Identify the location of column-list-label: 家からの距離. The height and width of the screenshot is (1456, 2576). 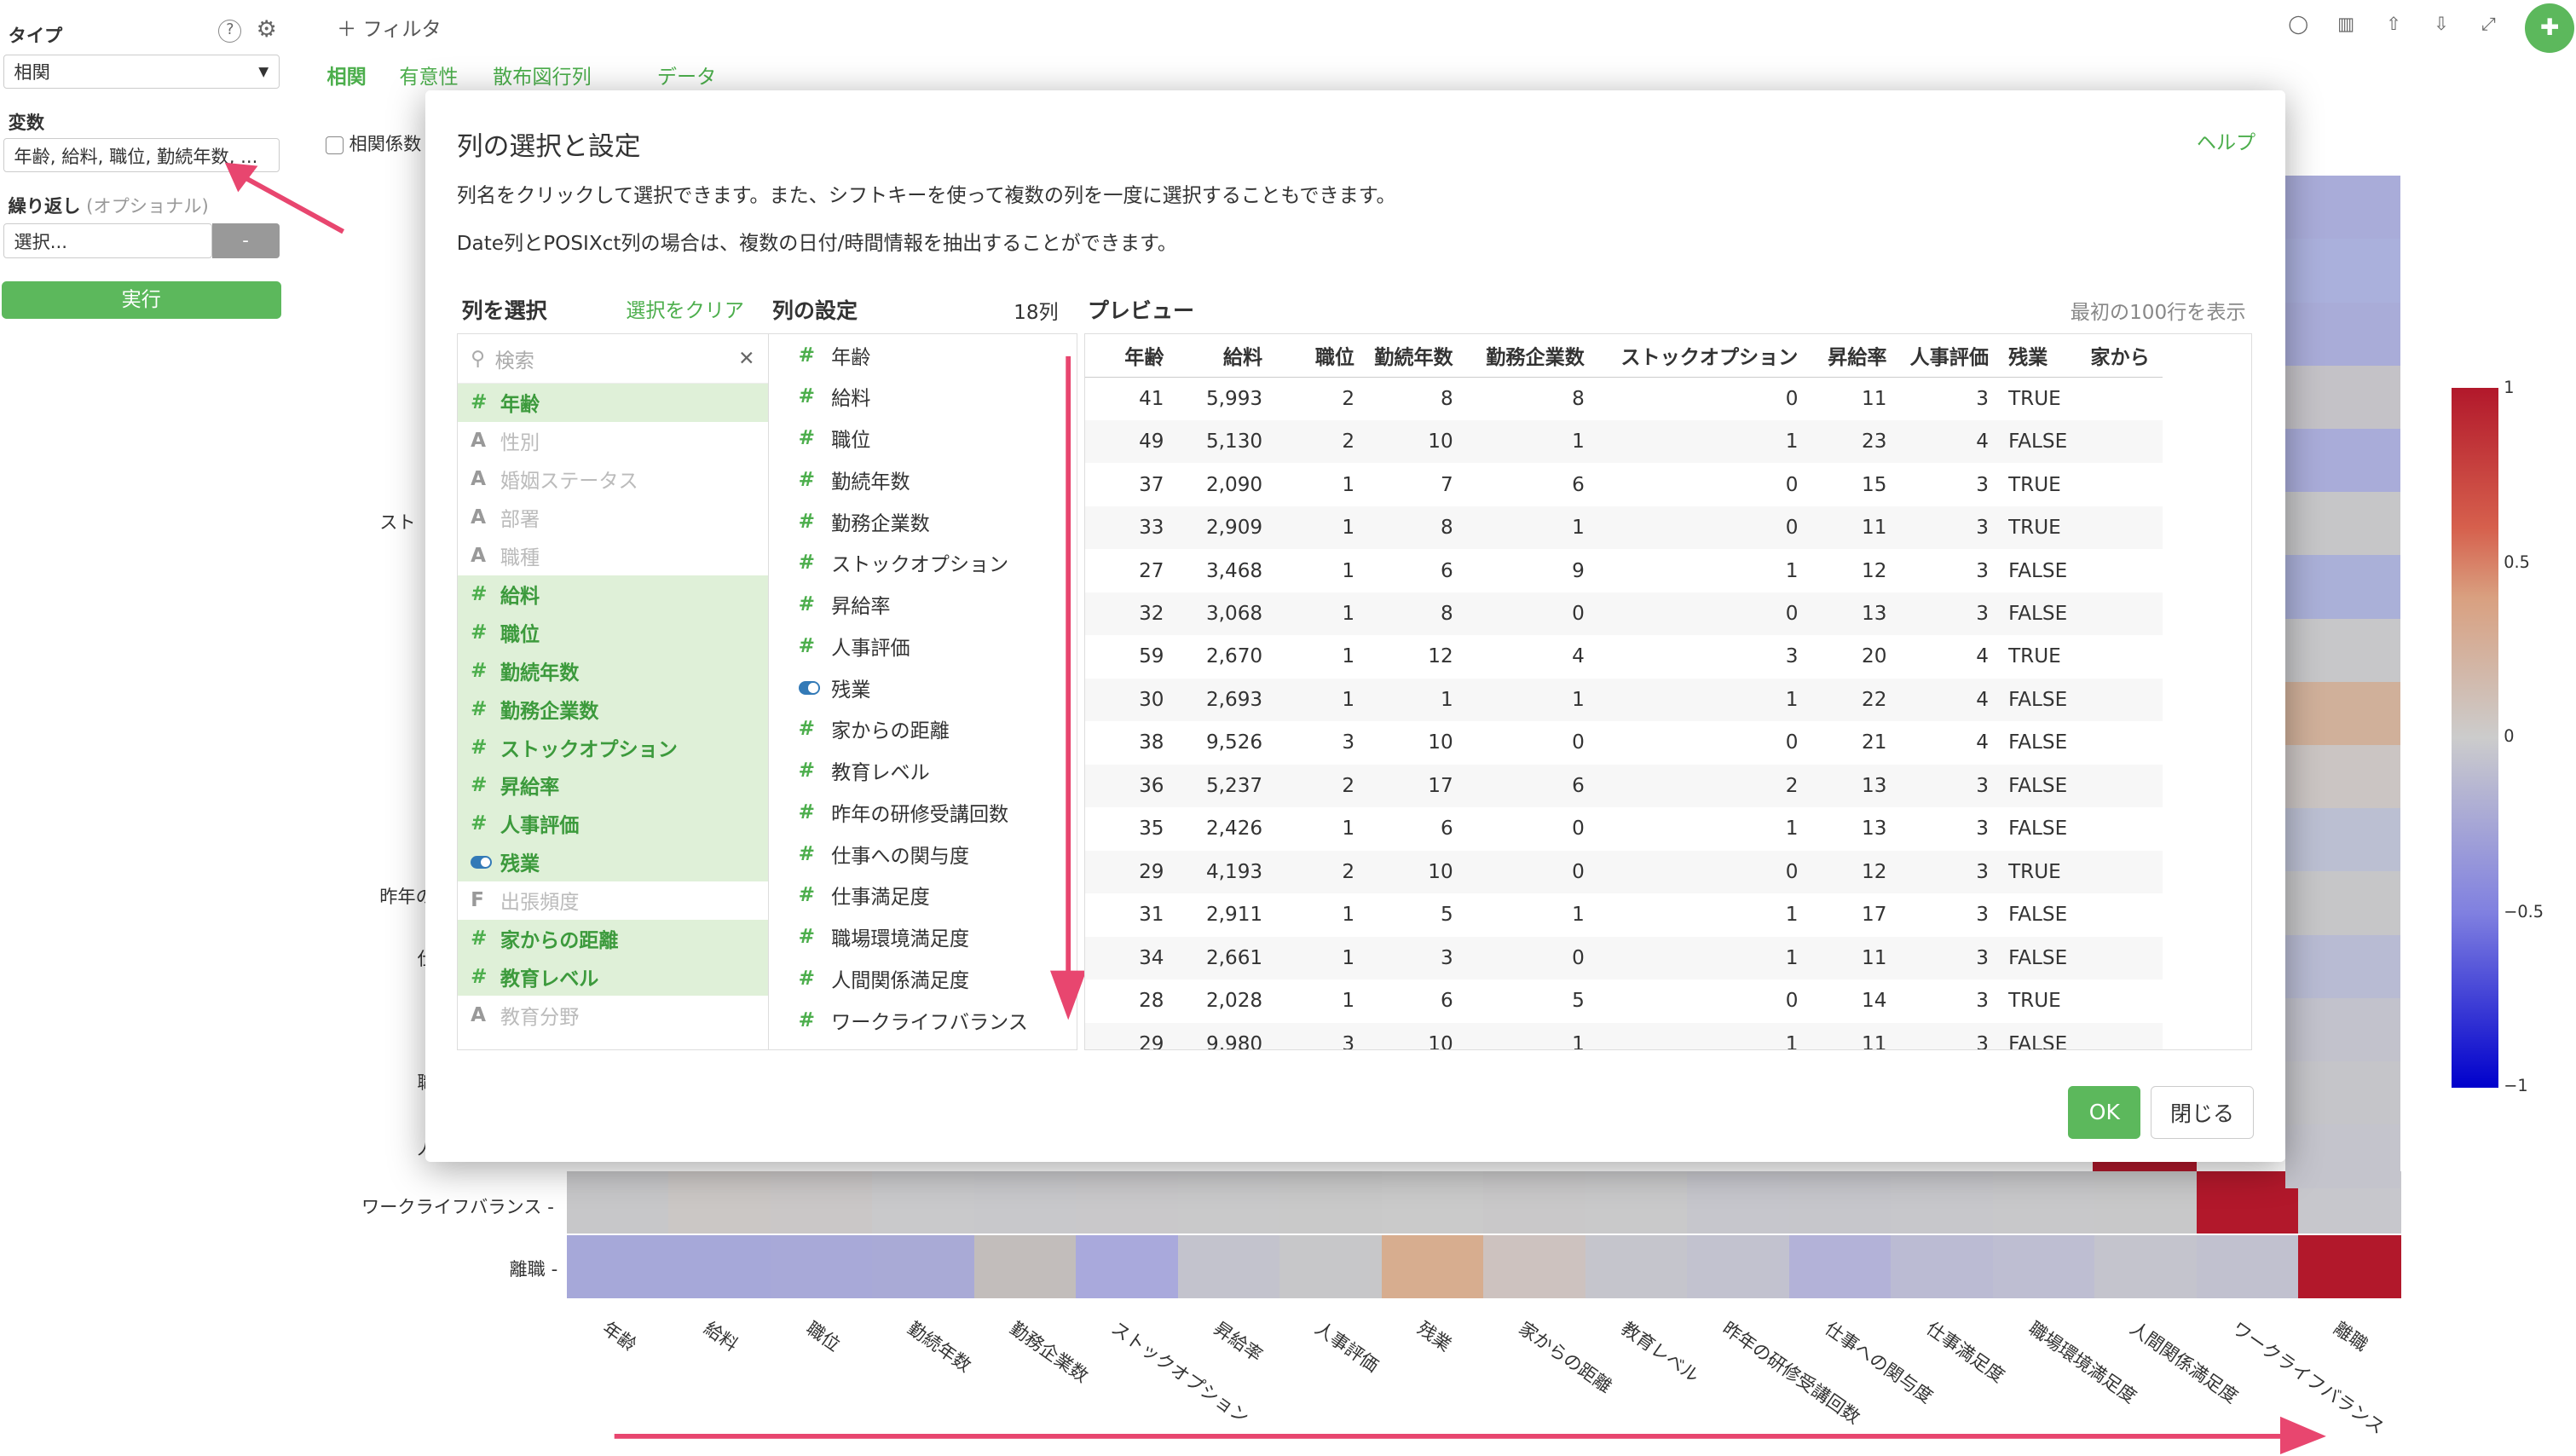
(559, 940).